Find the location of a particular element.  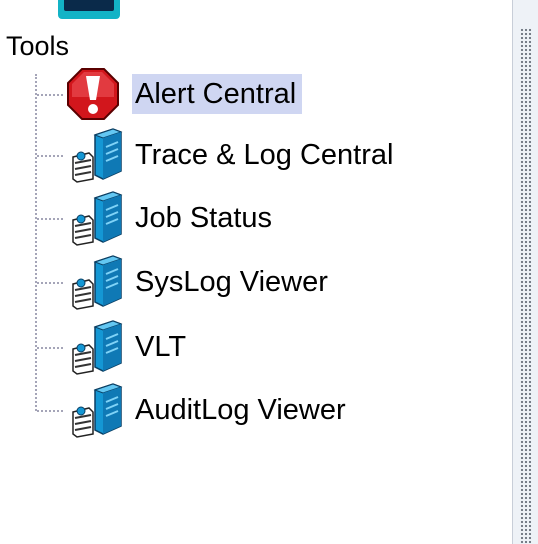

tree-item-job-status: Job Status is located at coordinates (166, 218).